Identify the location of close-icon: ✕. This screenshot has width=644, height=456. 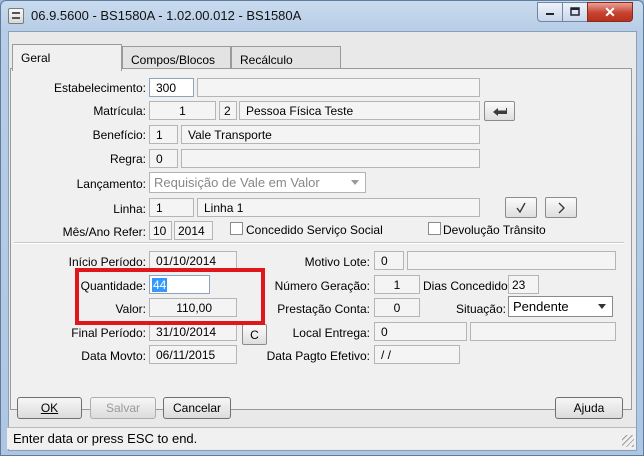
(610, 11).